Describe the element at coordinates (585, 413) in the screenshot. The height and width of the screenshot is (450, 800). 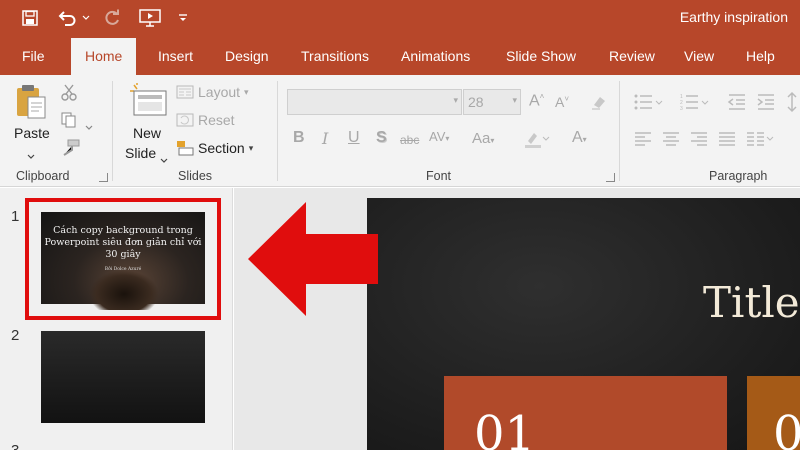
I see `content-card-1: 01` at that location.